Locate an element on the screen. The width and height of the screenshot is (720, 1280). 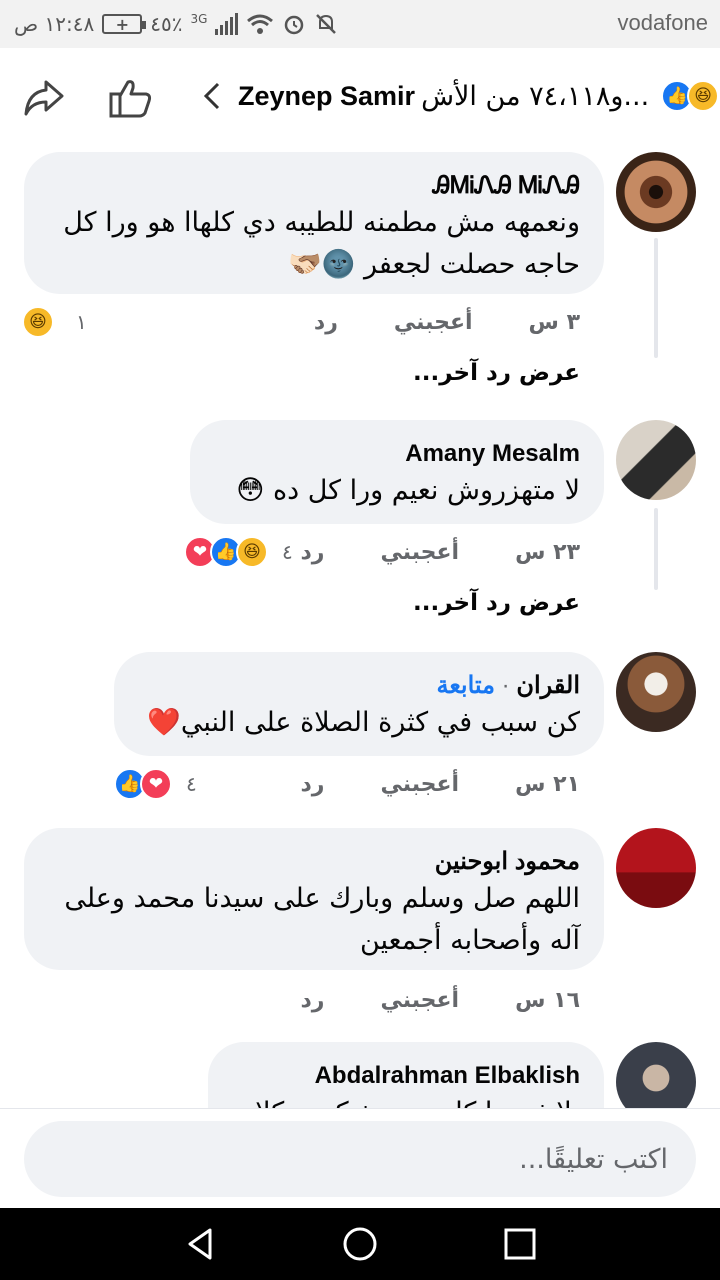
comment-author: Amany Mesalm is located at coordinates (397, 454).